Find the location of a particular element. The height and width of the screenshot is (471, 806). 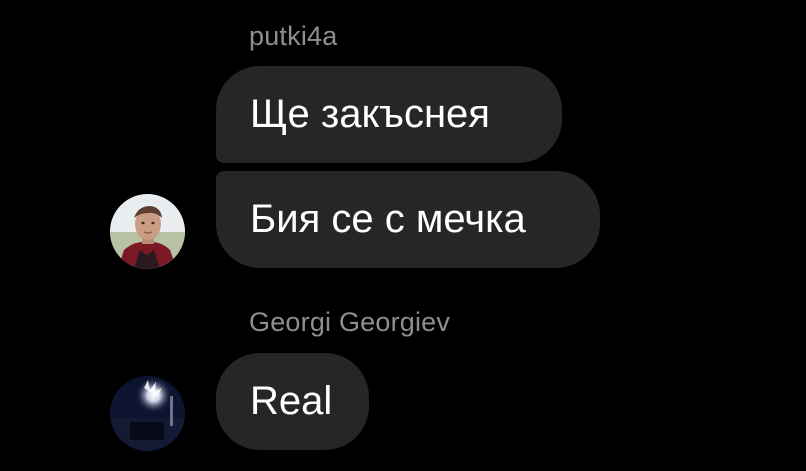

sender-name: putki4a is located at coordinates (293, 36).